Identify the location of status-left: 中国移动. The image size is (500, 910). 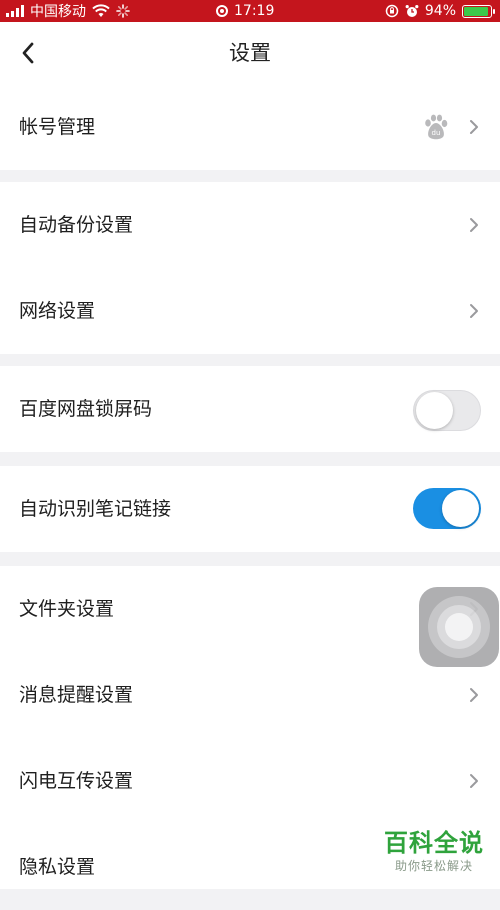
(68, 11).